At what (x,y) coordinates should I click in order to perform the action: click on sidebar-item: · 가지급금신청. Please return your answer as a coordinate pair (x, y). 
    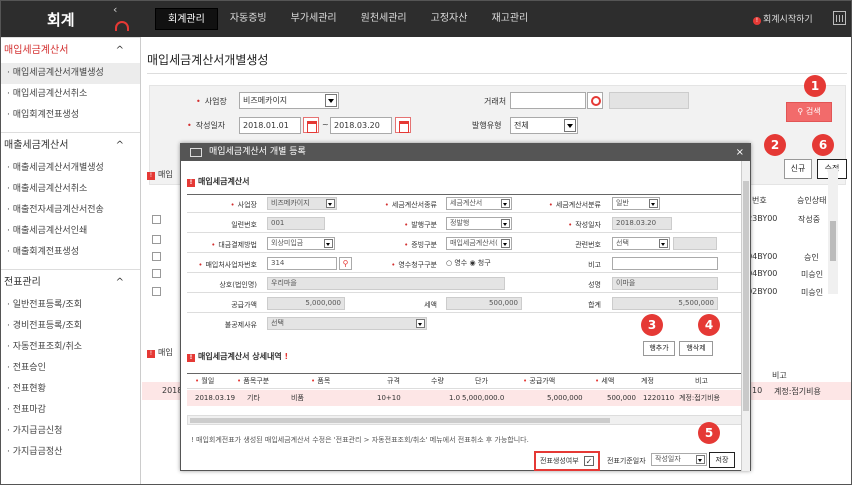
    Looking at the image, I should click on (70, 431).